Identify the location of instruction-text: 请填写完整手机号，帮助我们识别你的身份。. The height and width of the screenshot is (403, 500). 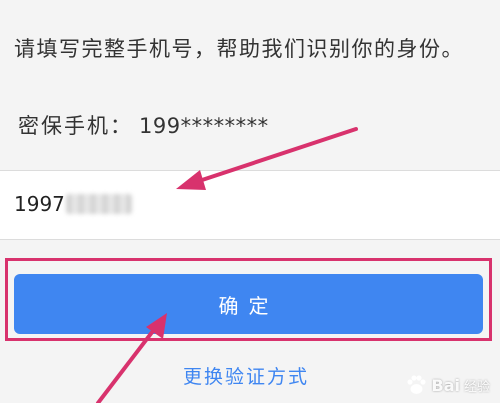
(239, 49).